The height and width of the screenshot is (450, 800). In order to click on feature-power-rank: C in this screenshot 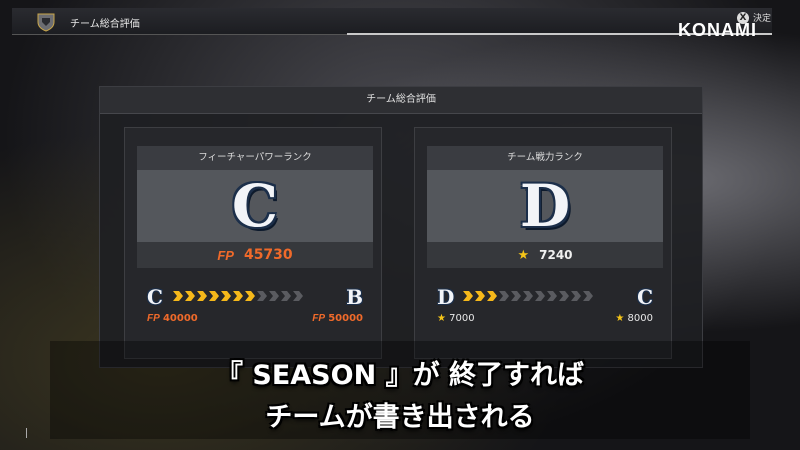, I will do `click(255, 206)`.